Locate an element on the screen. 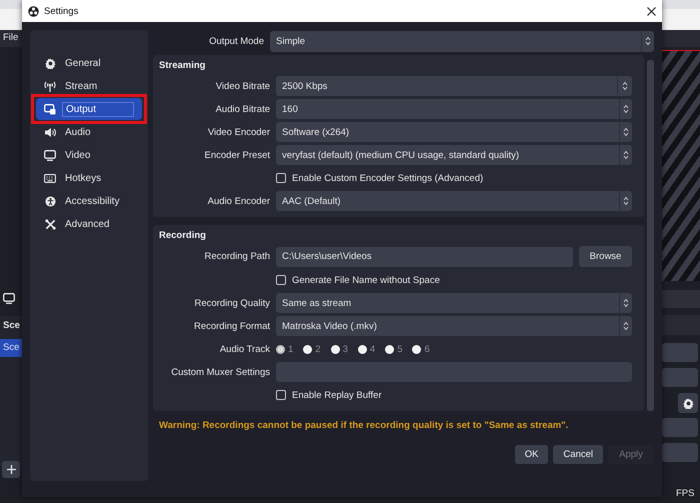  window-title: Settings is located at coordinates (62, 11).